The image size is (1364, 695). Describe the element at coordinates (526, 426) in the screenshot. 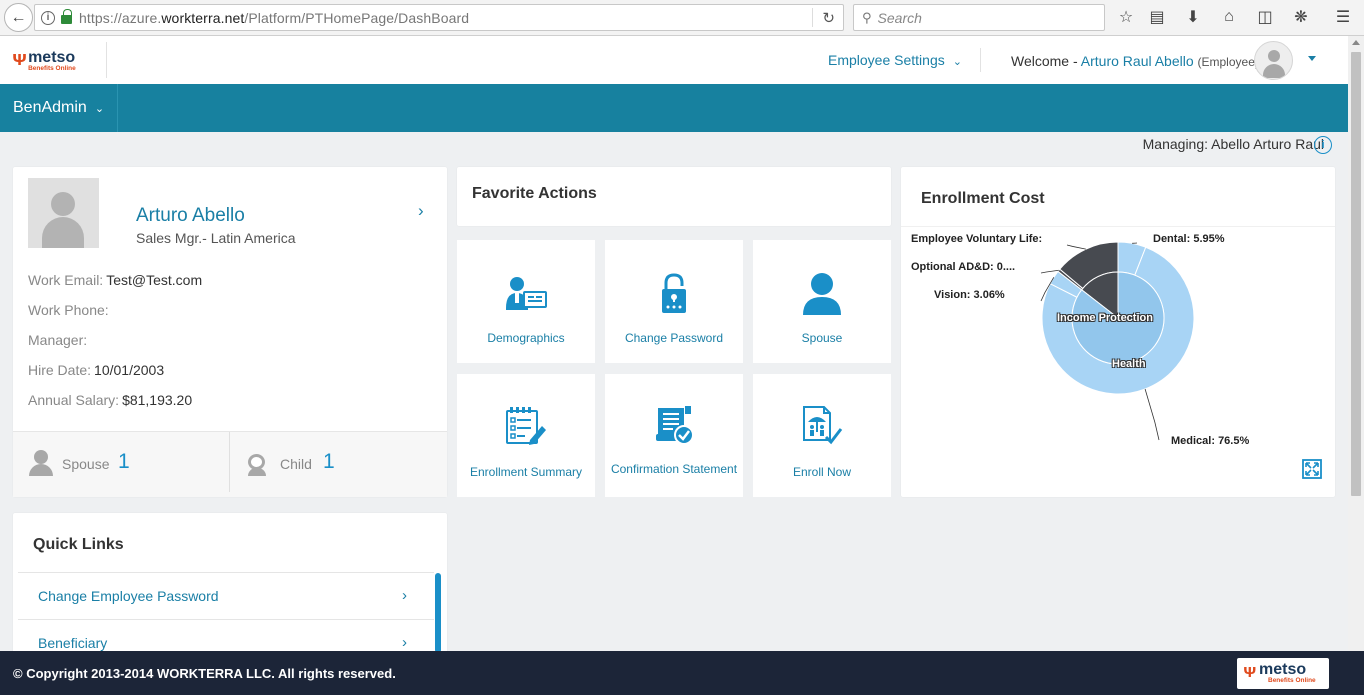

I see `checklist-form-icon` at that location.